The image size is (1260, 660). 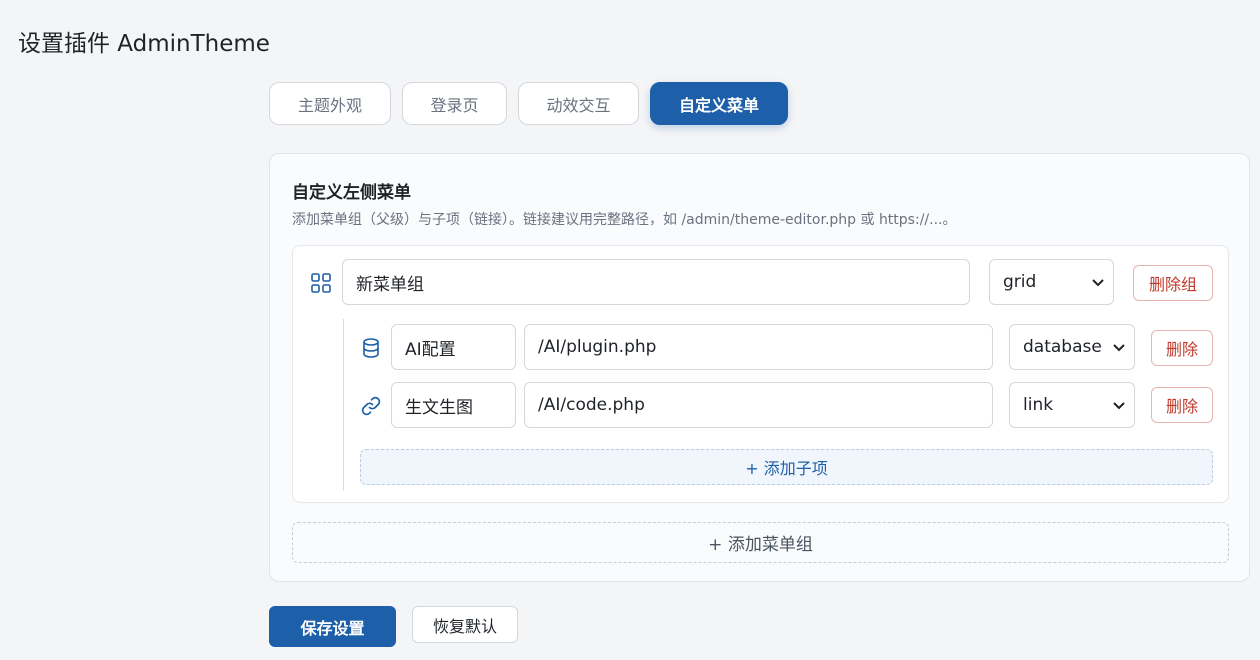 I want to click on child-url-input: /AI/code.php, so click(x=758, y=405).